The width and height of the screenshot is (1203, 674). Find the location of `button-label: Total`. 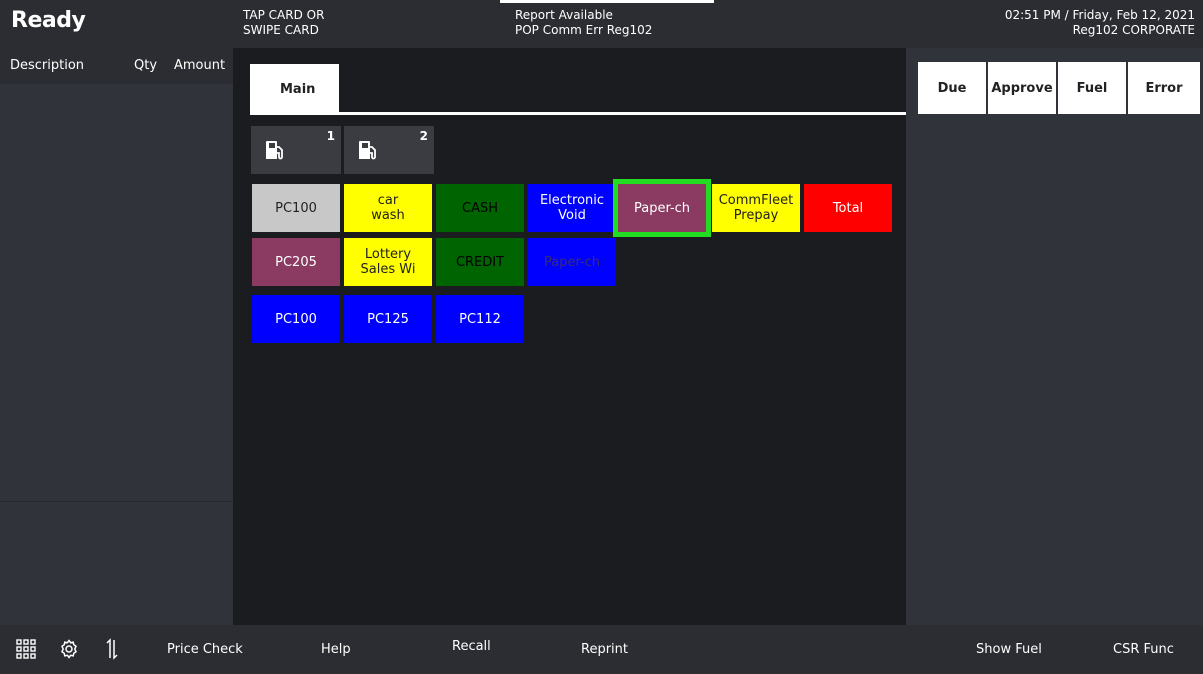

button-label: Total is located at coordinates (848, 208).